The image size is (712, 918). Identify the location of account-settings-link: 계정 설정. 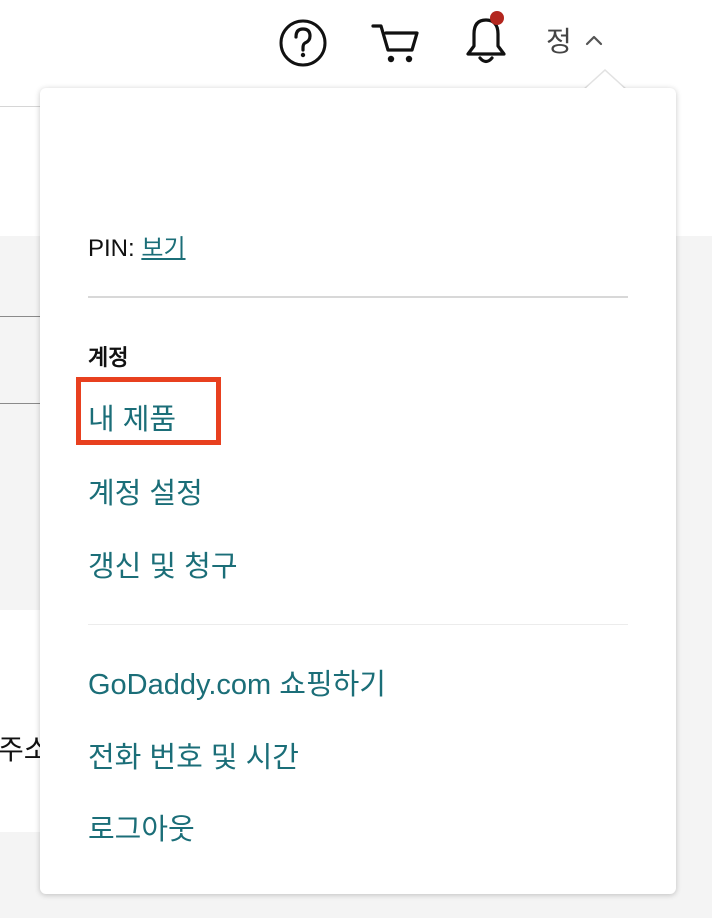
(145, 491).